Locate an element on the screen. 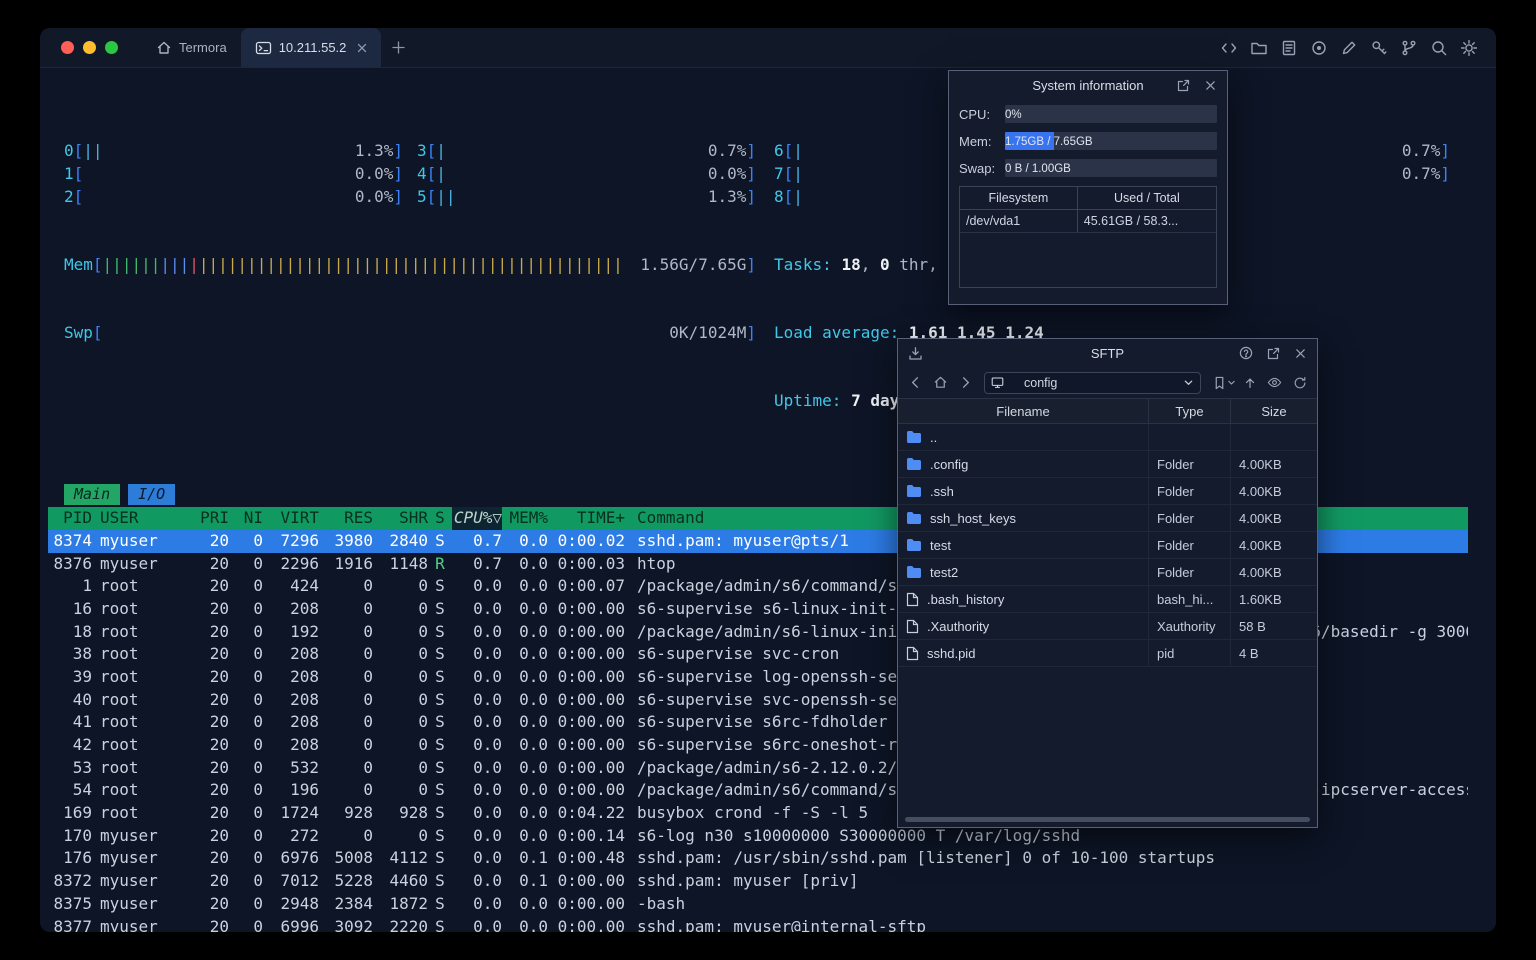 The image size is (1536, 960). cell-pid: 8372 is located at coordinates (72, 881).